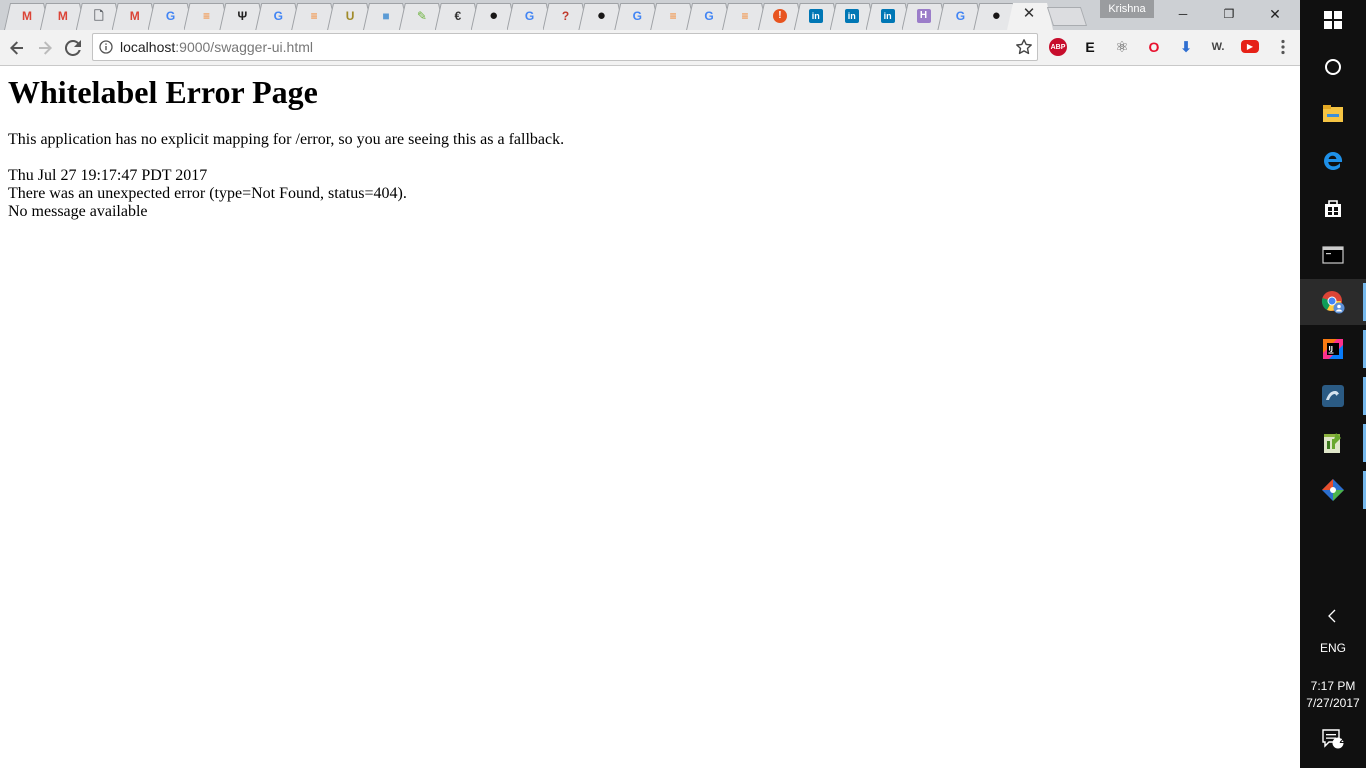 Image resolution: width=1366 pixels, height=768 pixels. What do you see at coordinates (1090, 47) in the screenshot?
I see `evernote-icon: E` at bounding box center [1090, 47].